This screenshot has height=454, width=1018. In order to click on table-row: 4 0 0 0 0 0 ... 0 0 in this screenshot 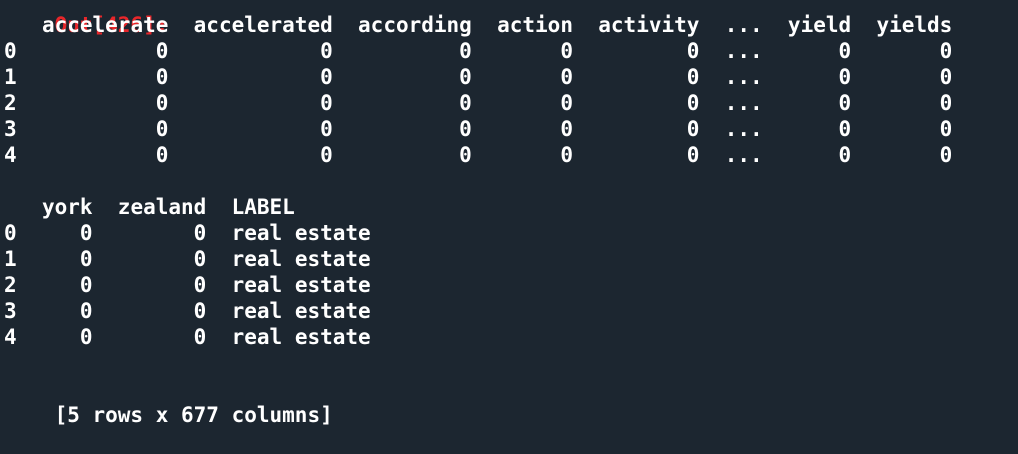, I will do `click(509, 155)`.